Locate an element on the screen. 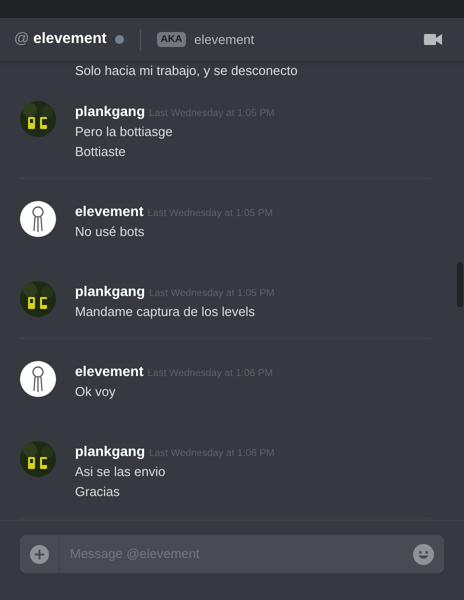 The image size is (464, 600). message-text: No usé bots is located at coordinates (110, 232).